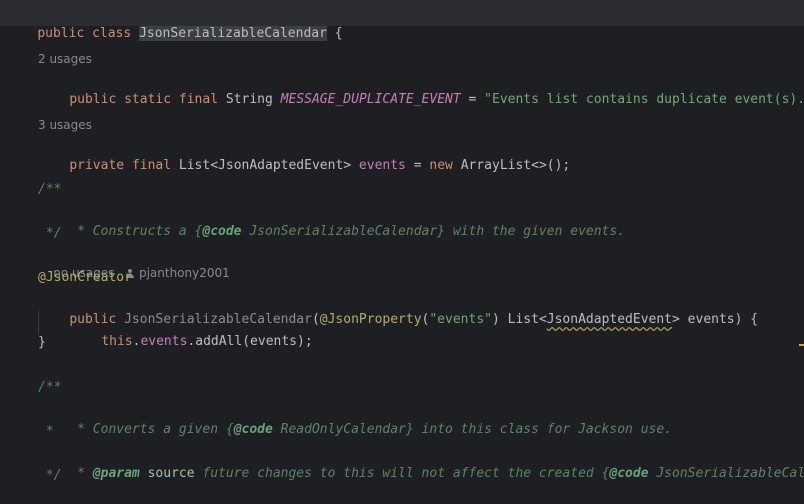 Image resolution: width=804 pixels, height=504 pixels. What do you see at coordinates (265, 165) in the screenshot?
I see `type-name: List<JsonAdaptedEvent>` at bounding box center [265, 165].